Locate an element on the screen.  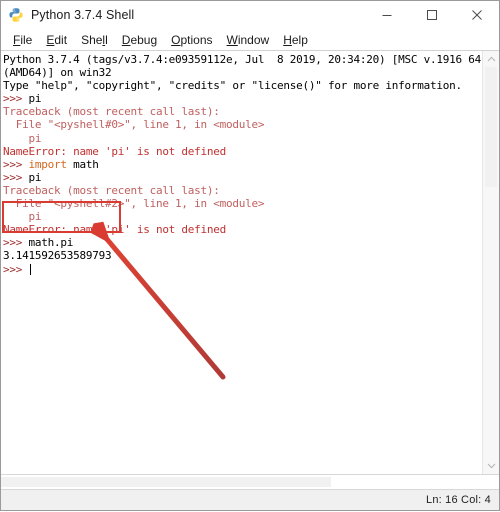
status-bar: Ln: 16 Col: 4 is located at coordinates (250, 499).